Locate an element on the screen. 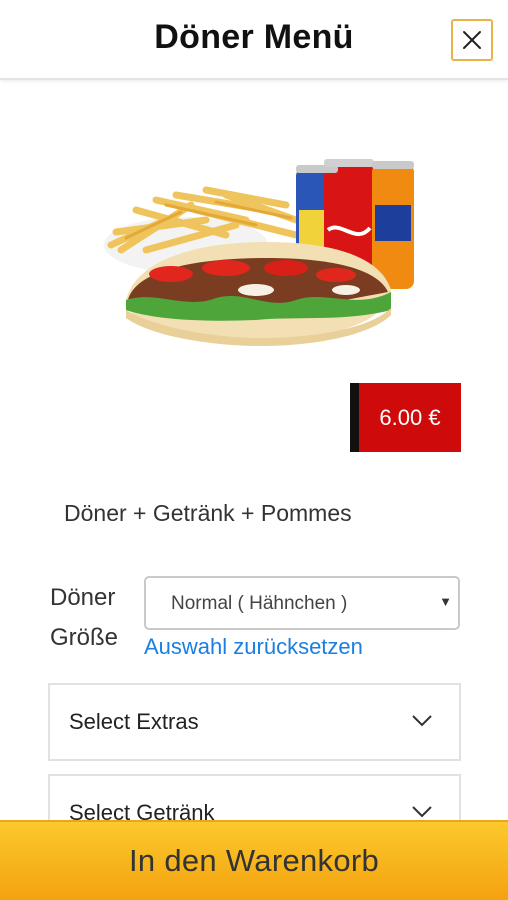 The image size is (508, 900). extras-dropdown: Select Extras is located at coordinates (254, 722).